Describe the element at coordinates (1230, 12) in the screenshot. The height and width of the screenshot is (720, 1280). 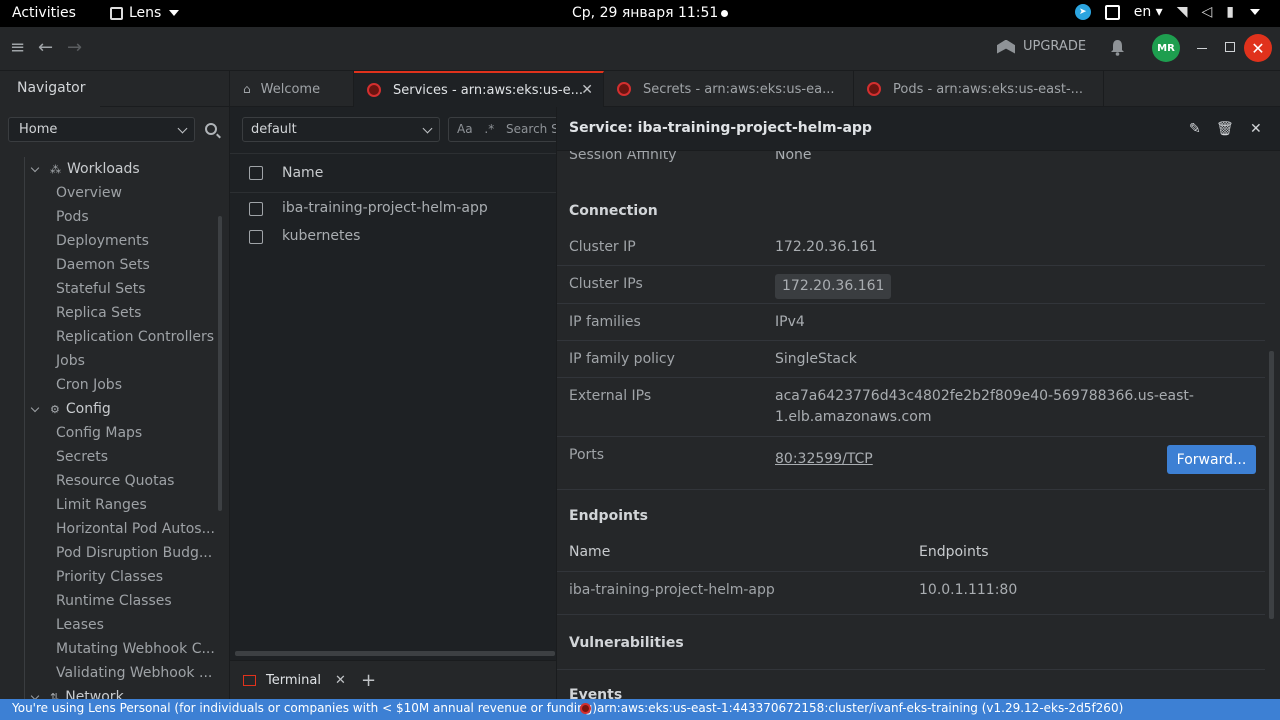
I see `battery-icon: ▮` at that location.